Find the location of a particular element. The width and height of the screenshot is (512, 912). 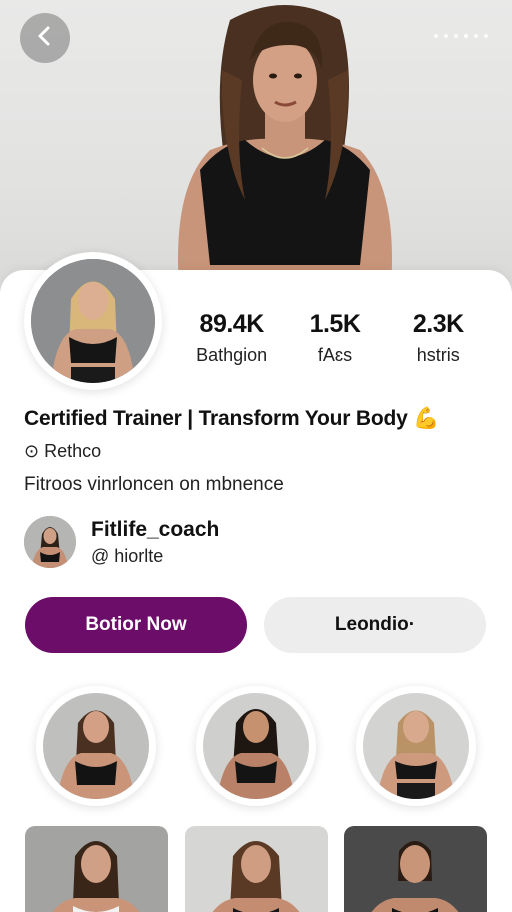

stat-followers: 89.4K Bathgion is located at coordinates (231, 338).